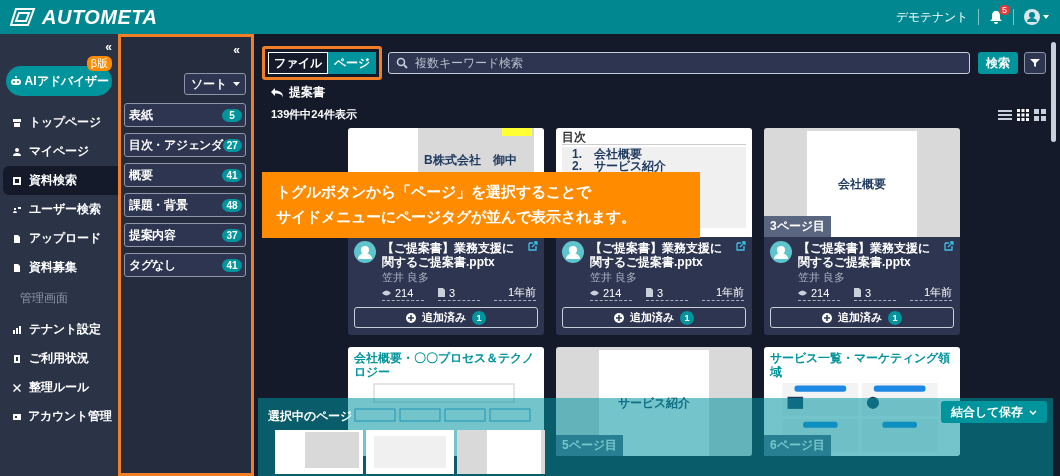  I want to click on slide-heading: 目次, so click(654, 138).